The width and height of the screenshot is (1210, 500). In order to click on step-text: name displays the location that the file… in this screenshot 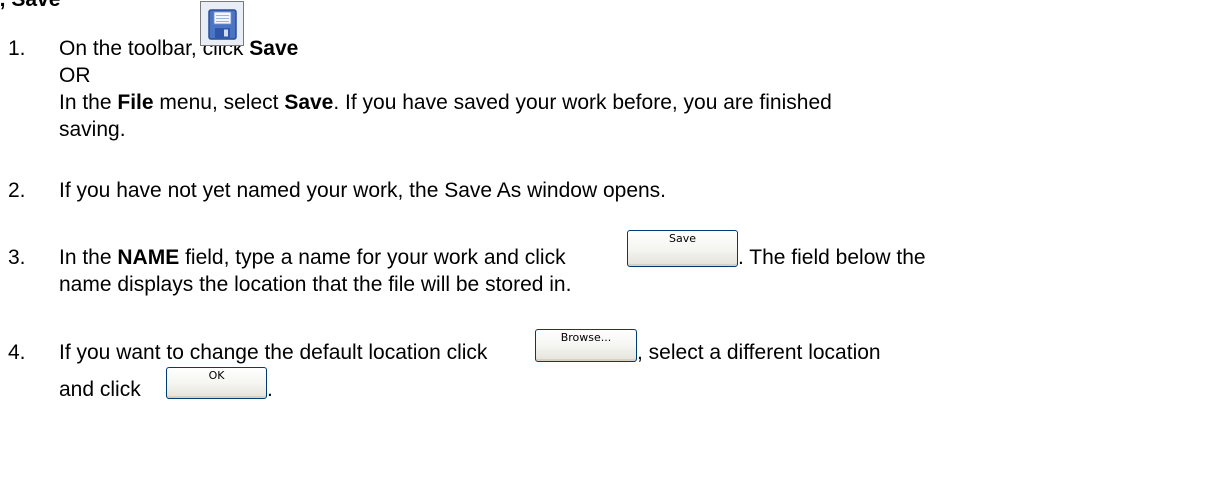, I will do `click(315, 284)`.